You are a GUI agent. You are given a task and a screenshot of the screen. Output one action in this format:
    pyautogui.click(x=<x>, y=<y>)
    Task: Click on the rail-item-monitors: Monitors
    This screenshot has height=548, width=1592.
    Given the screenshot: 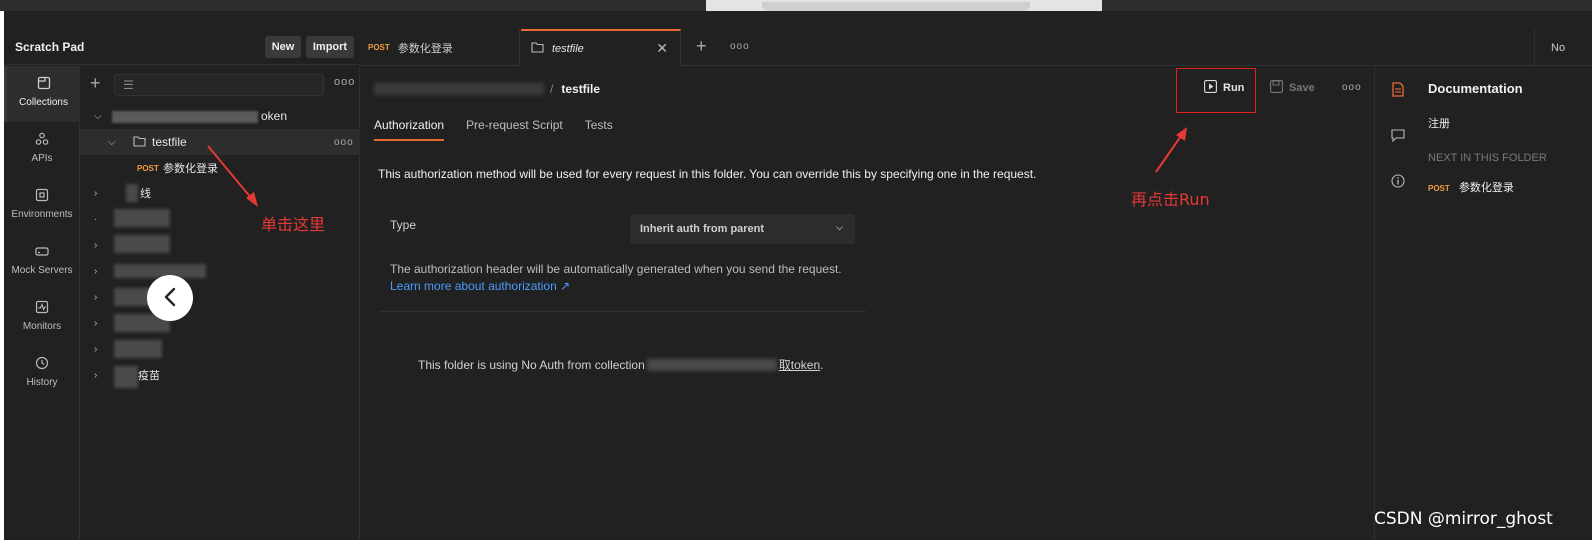 What is the action you would take?
    pyautogui.click(x=42, y=318)
    